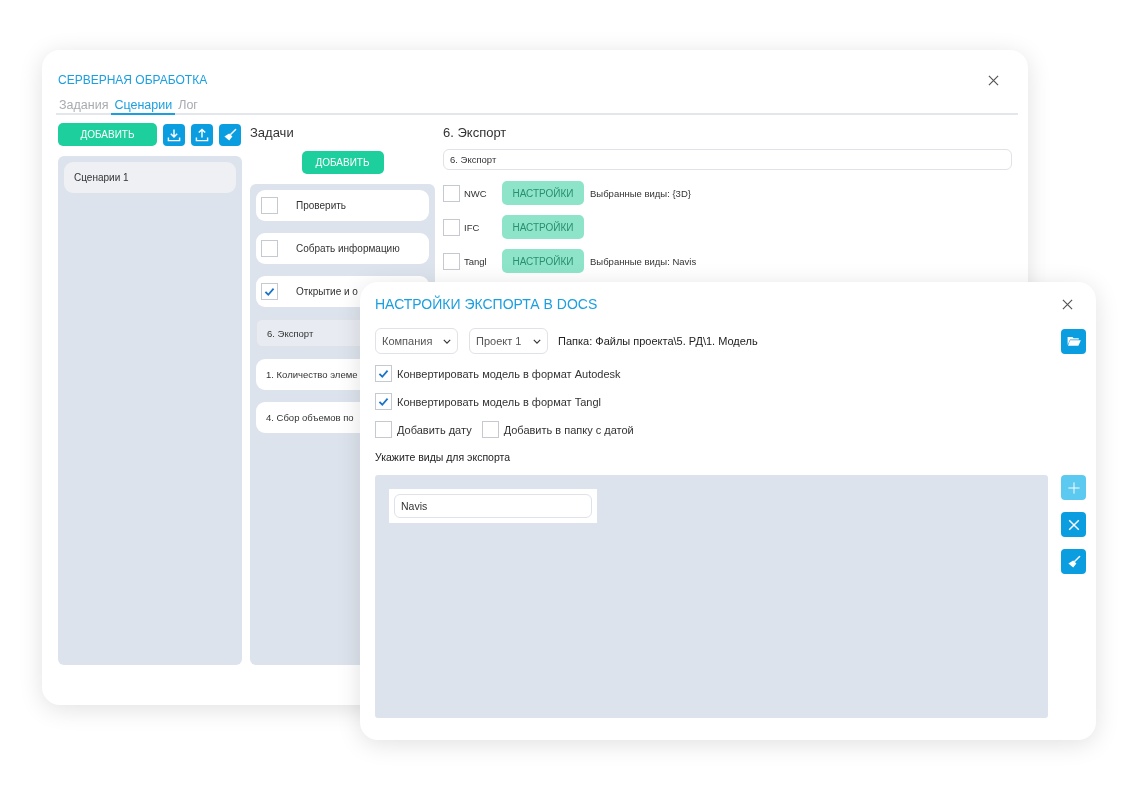  I want to click on download-button, so click(174, 134).